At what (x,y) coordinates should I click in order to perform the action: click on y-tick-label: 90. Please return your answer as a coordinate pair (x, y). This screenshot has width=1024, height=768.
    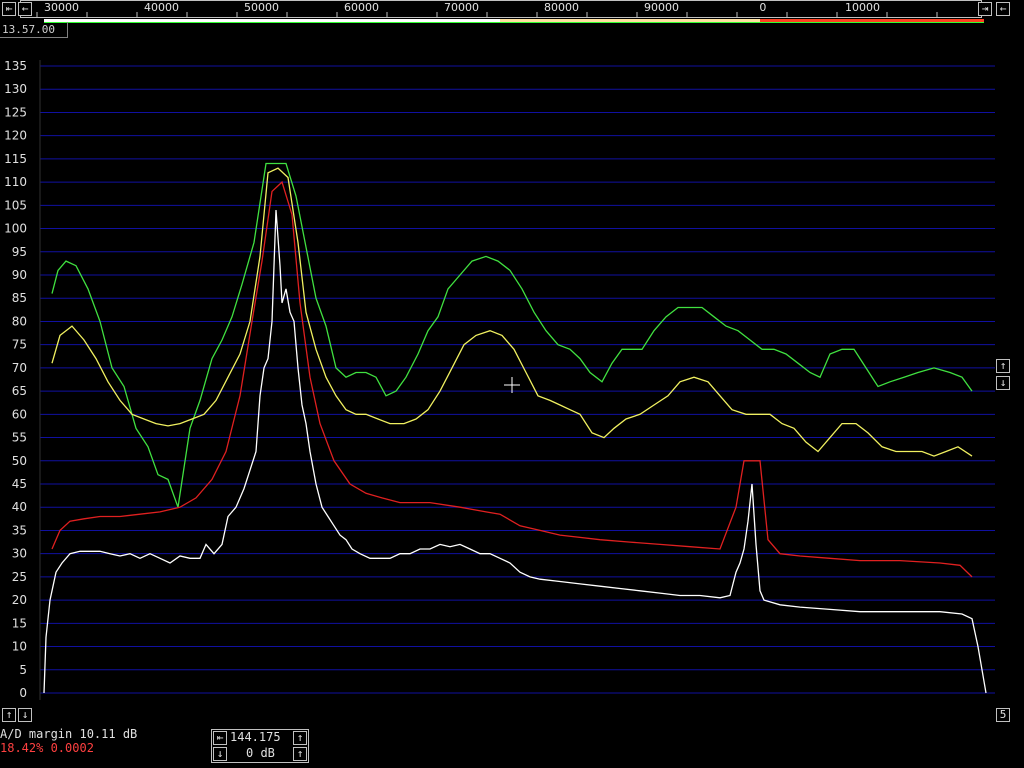
    Looking at the image, I should click on (19, 275).